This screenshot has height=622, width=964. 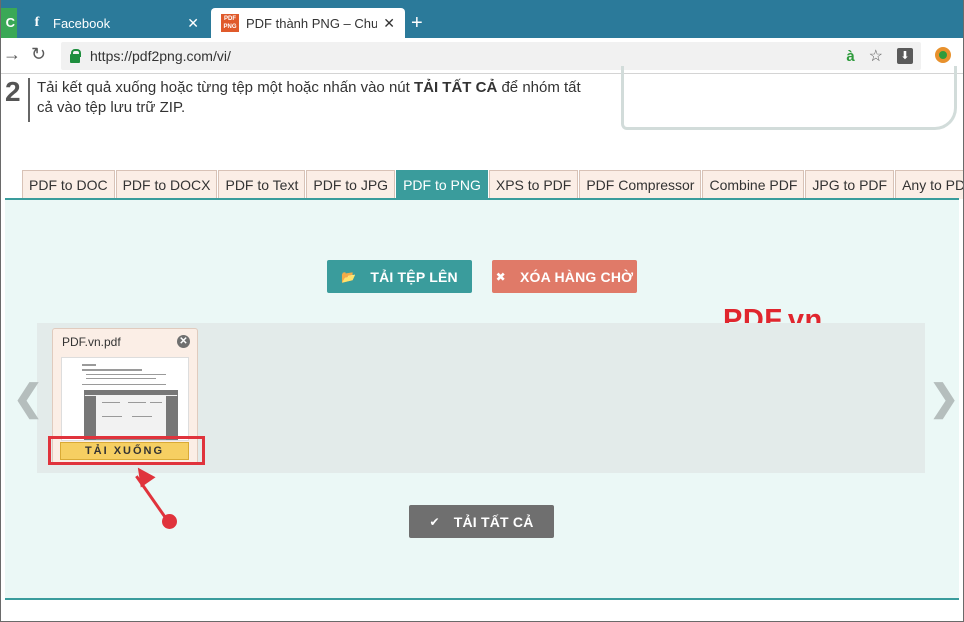 What do you see at coordinates (414, 276) in the screenshot?
I see `upload-label: TẢI TỆP LÊN` at bounding box center [414, 276].